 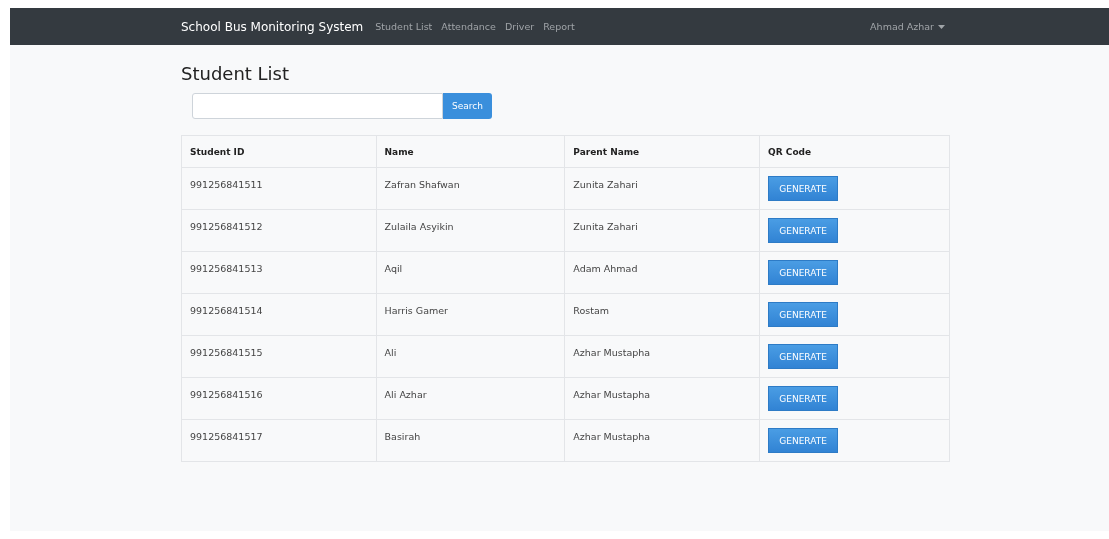 I want to click on column-header: Parent Name, so click(x=662, y=151).